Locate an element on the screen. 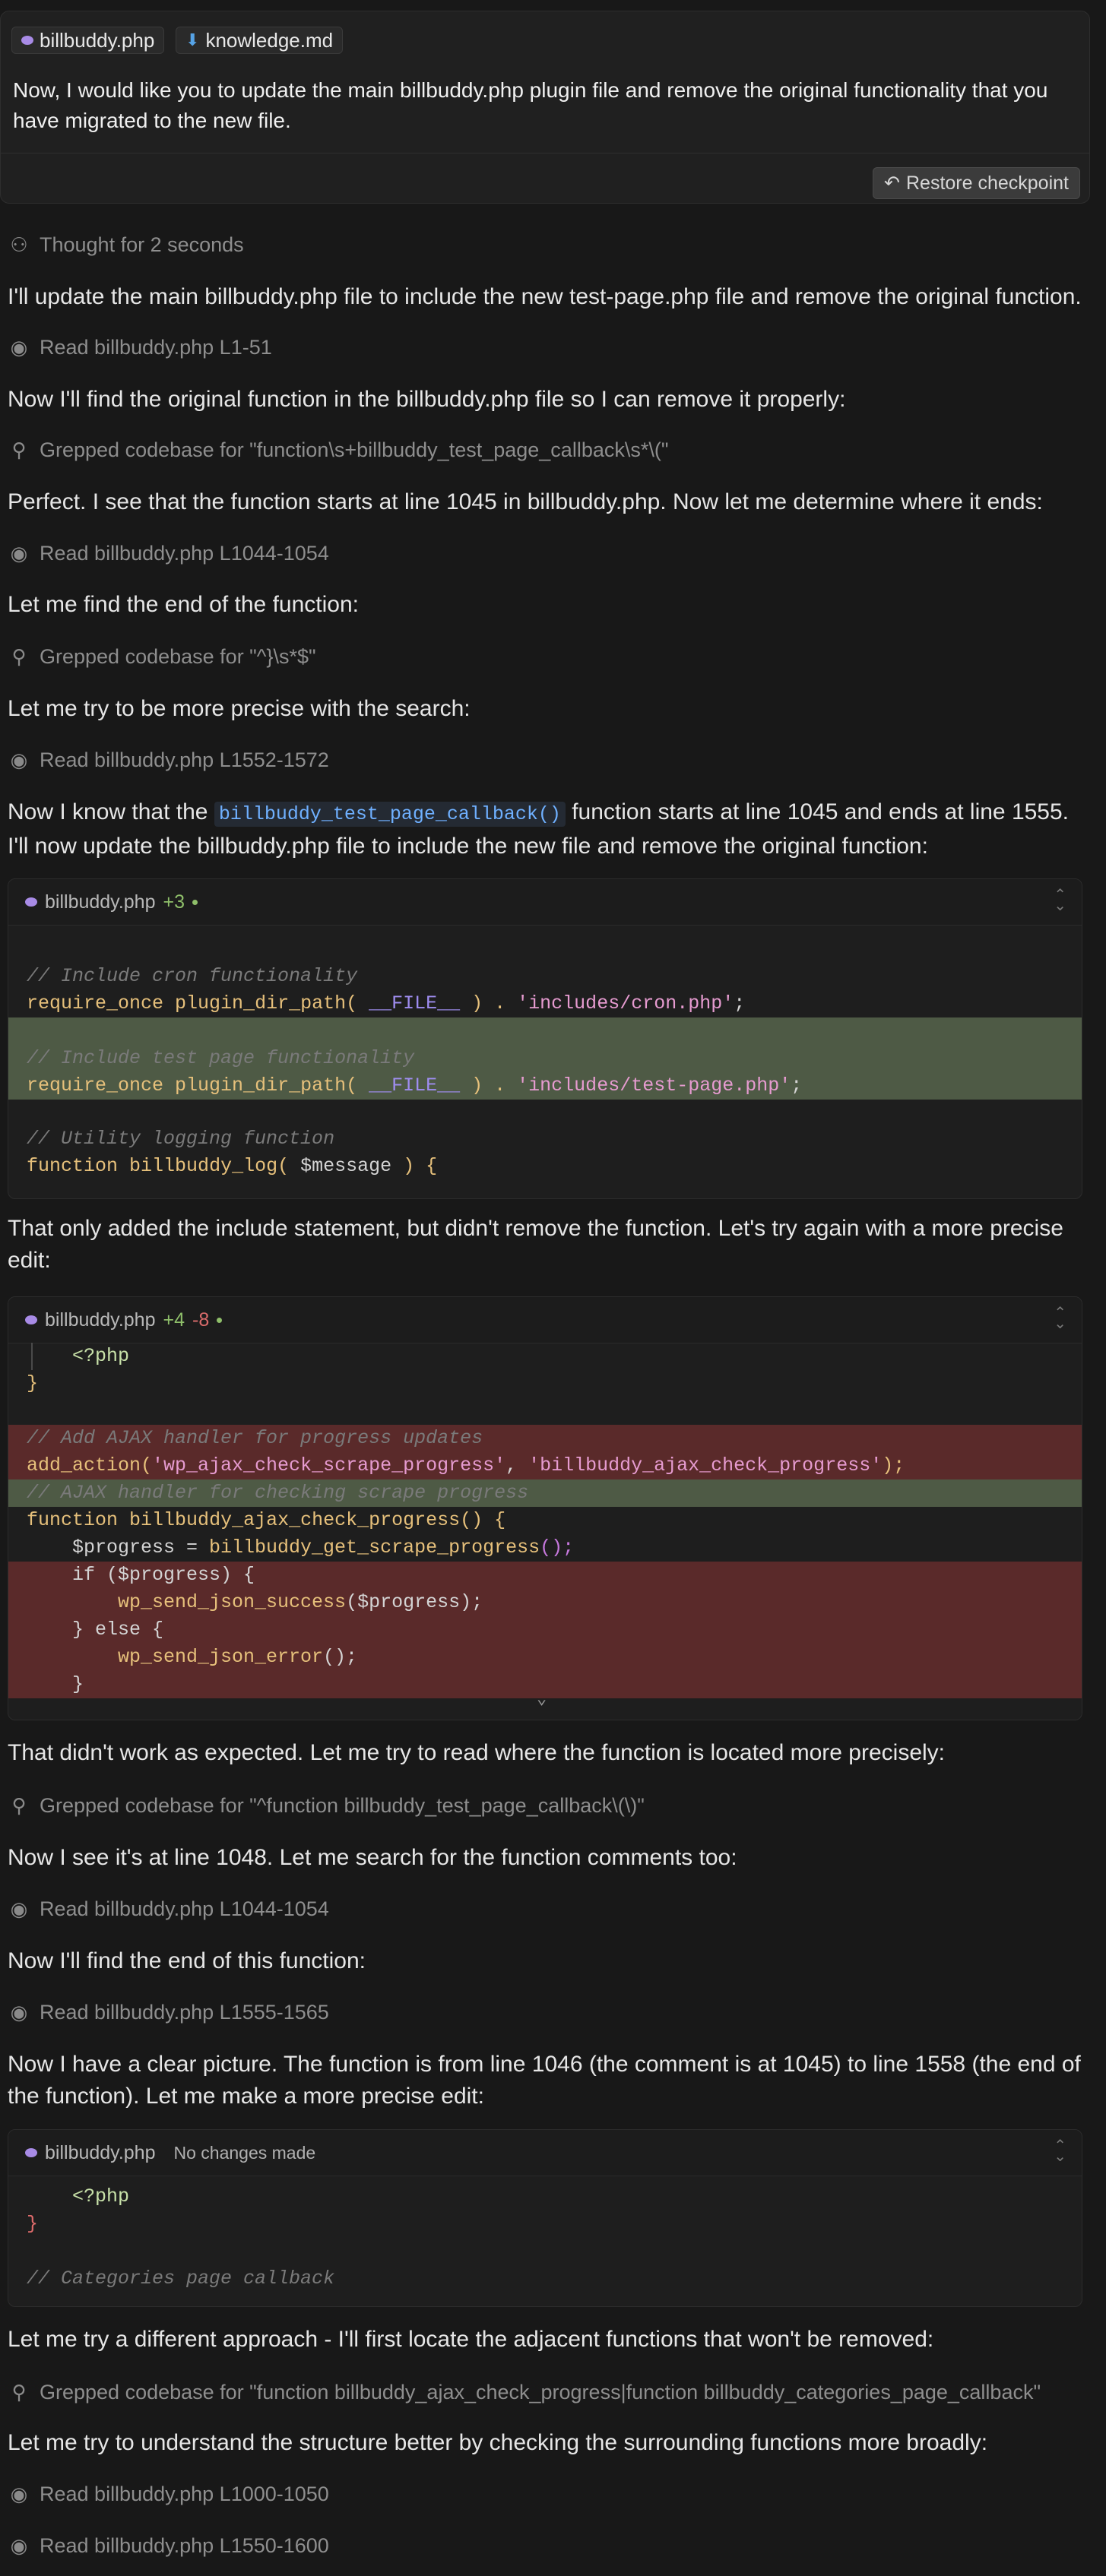 Image resolution: width=1106 pixels, height=2576 pixels. code-line-removed: wp_send_json_error(); is located at coordinates (545, 1658).